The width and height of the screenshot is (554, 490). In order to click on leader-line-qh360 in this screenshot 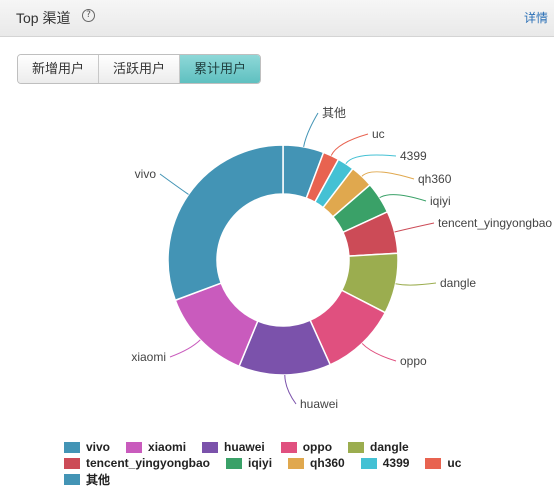, I will do `click(388, 175)`.